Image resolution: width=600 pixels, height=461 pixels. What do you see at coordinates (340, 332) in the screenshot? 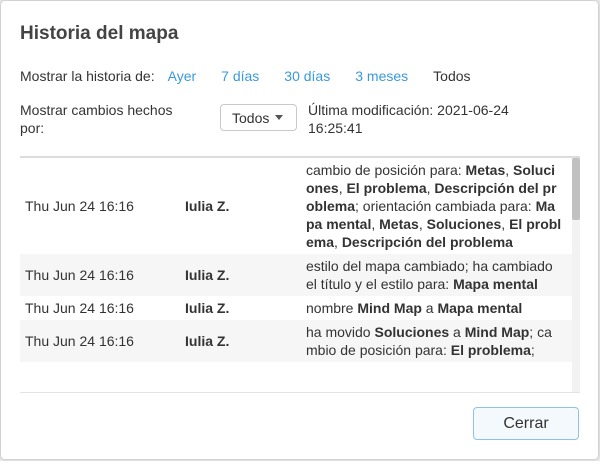
I see `description-text: ha movido` at bounding box center [340, 332].